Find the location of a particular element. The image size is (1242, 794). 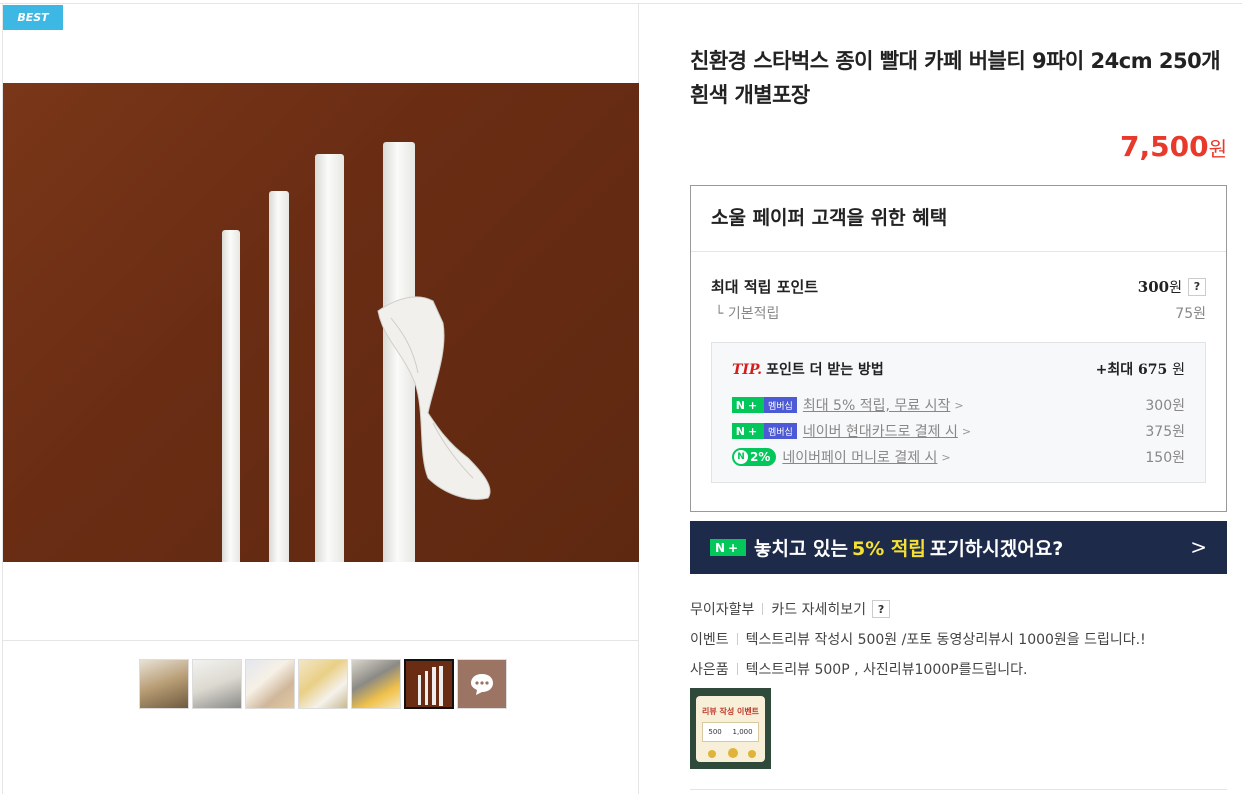

tip-tag: TIP. is located at coordinates (747, 370).